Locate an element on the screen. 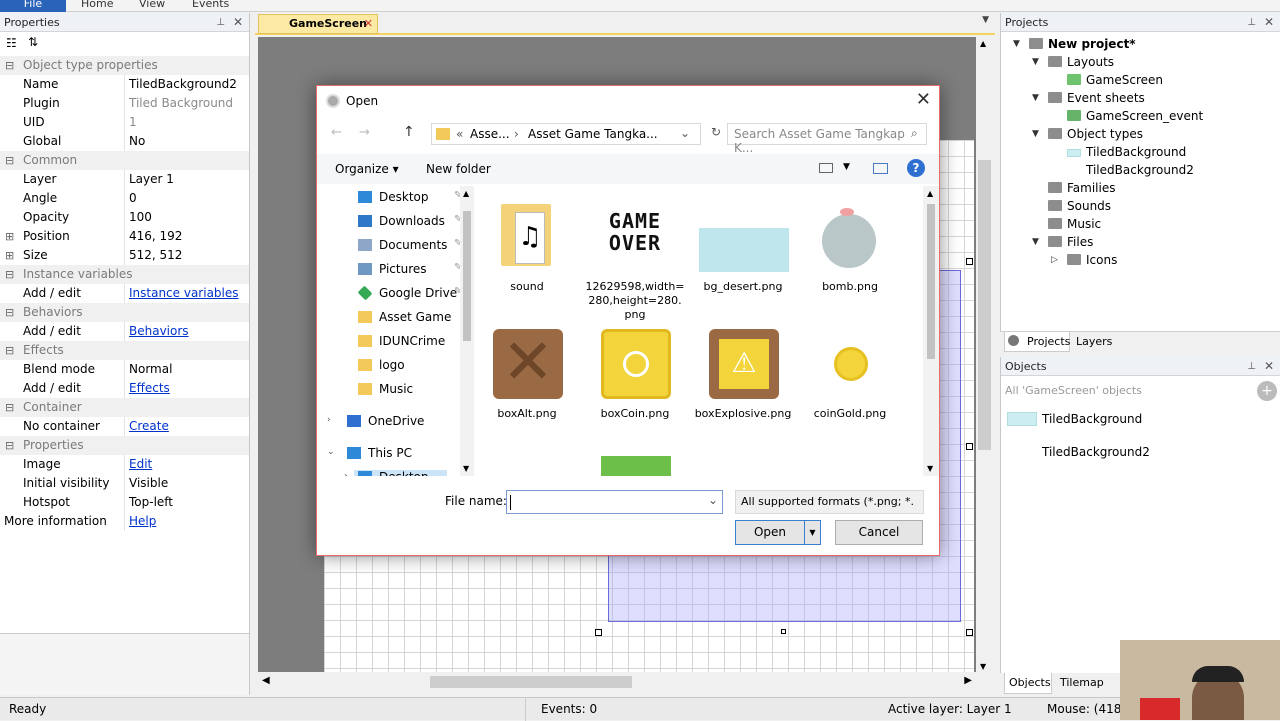 This screenshot has width=1280, height=721. nav-item: IDUNCrime is located at coordinates (401, 341).